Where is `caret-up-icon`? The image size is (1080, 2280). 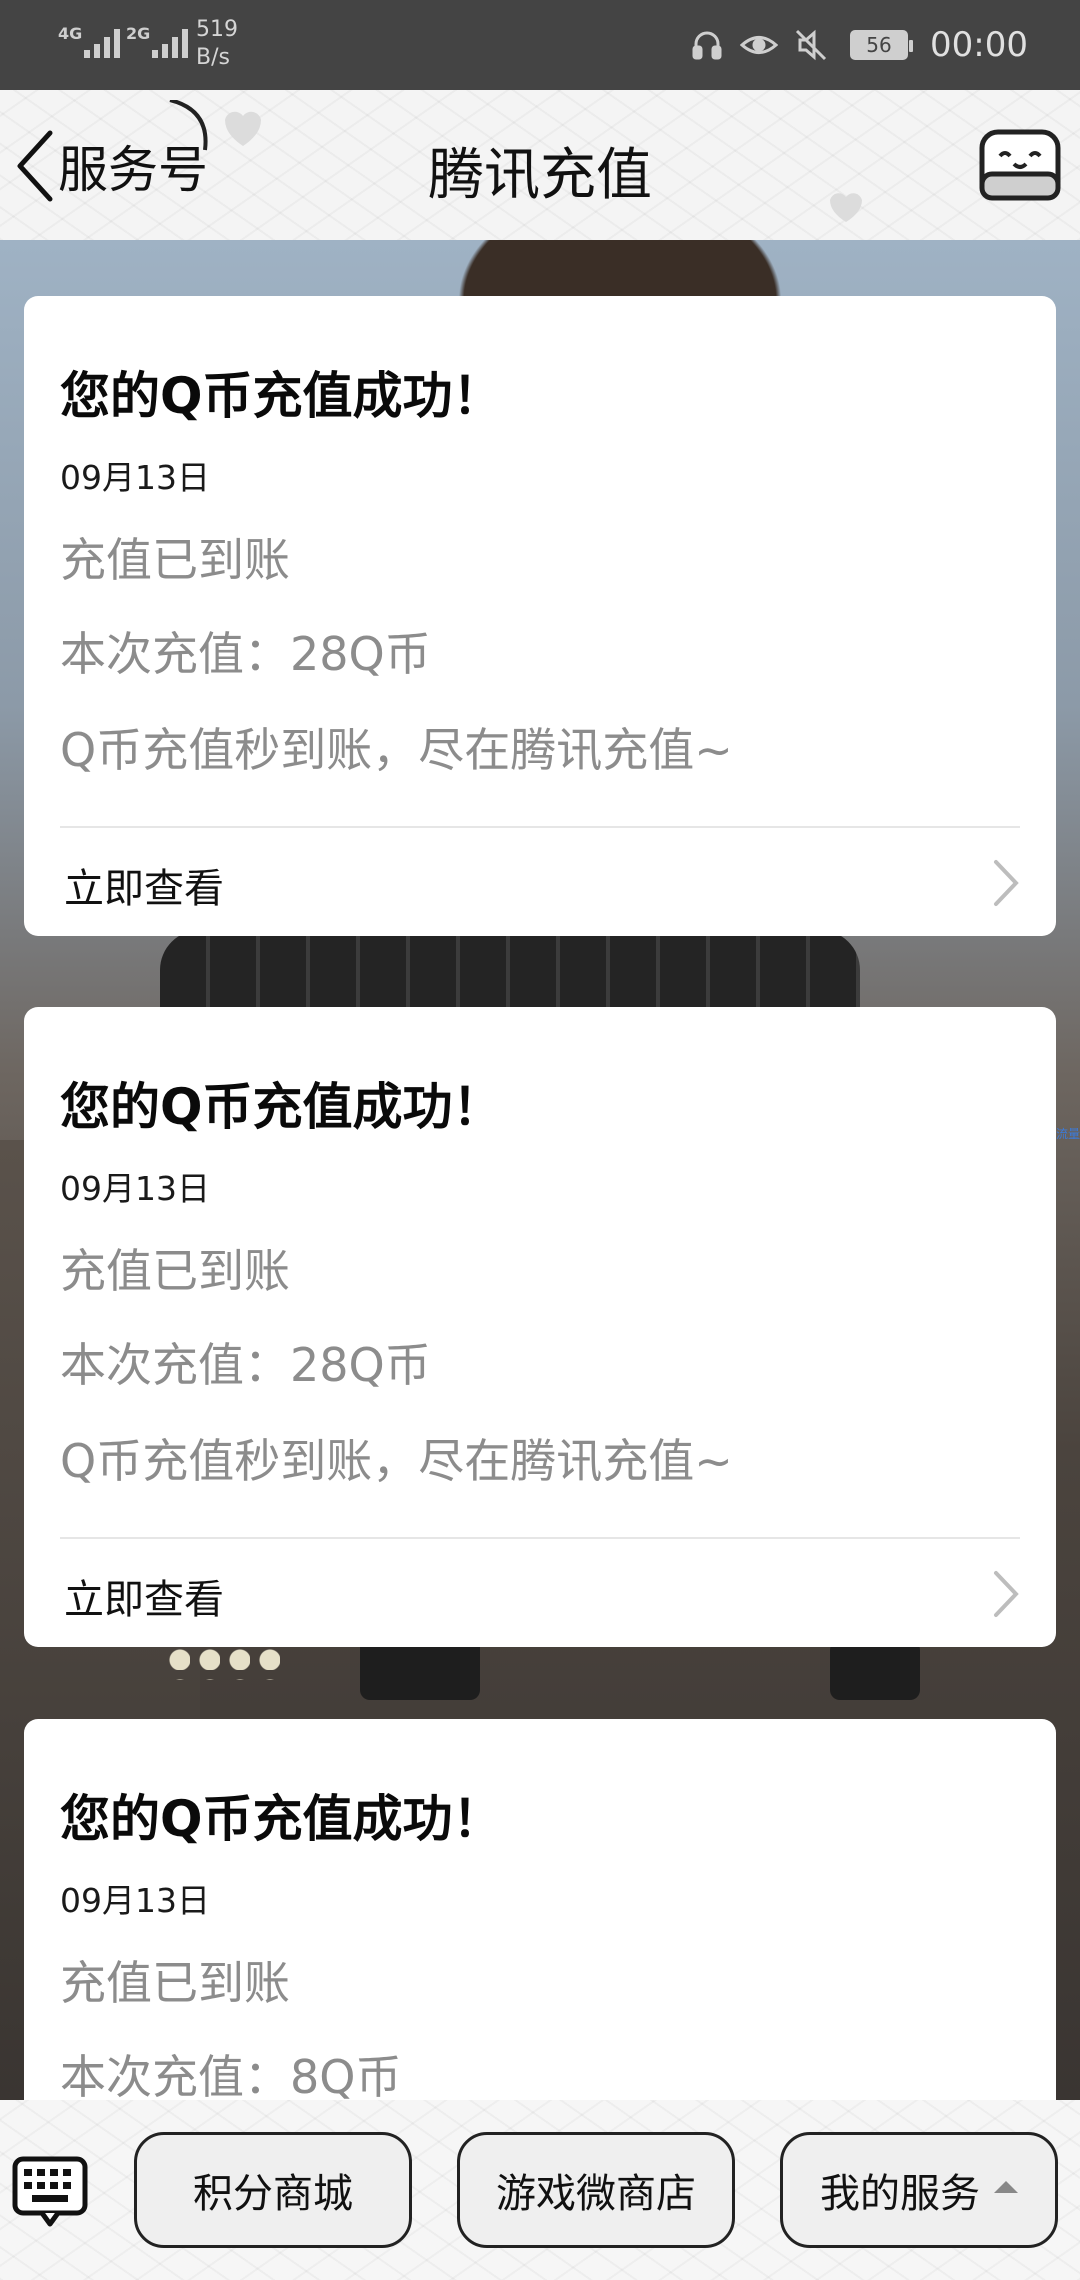
caret-up-icon is located at coordinates (1006, 2187).